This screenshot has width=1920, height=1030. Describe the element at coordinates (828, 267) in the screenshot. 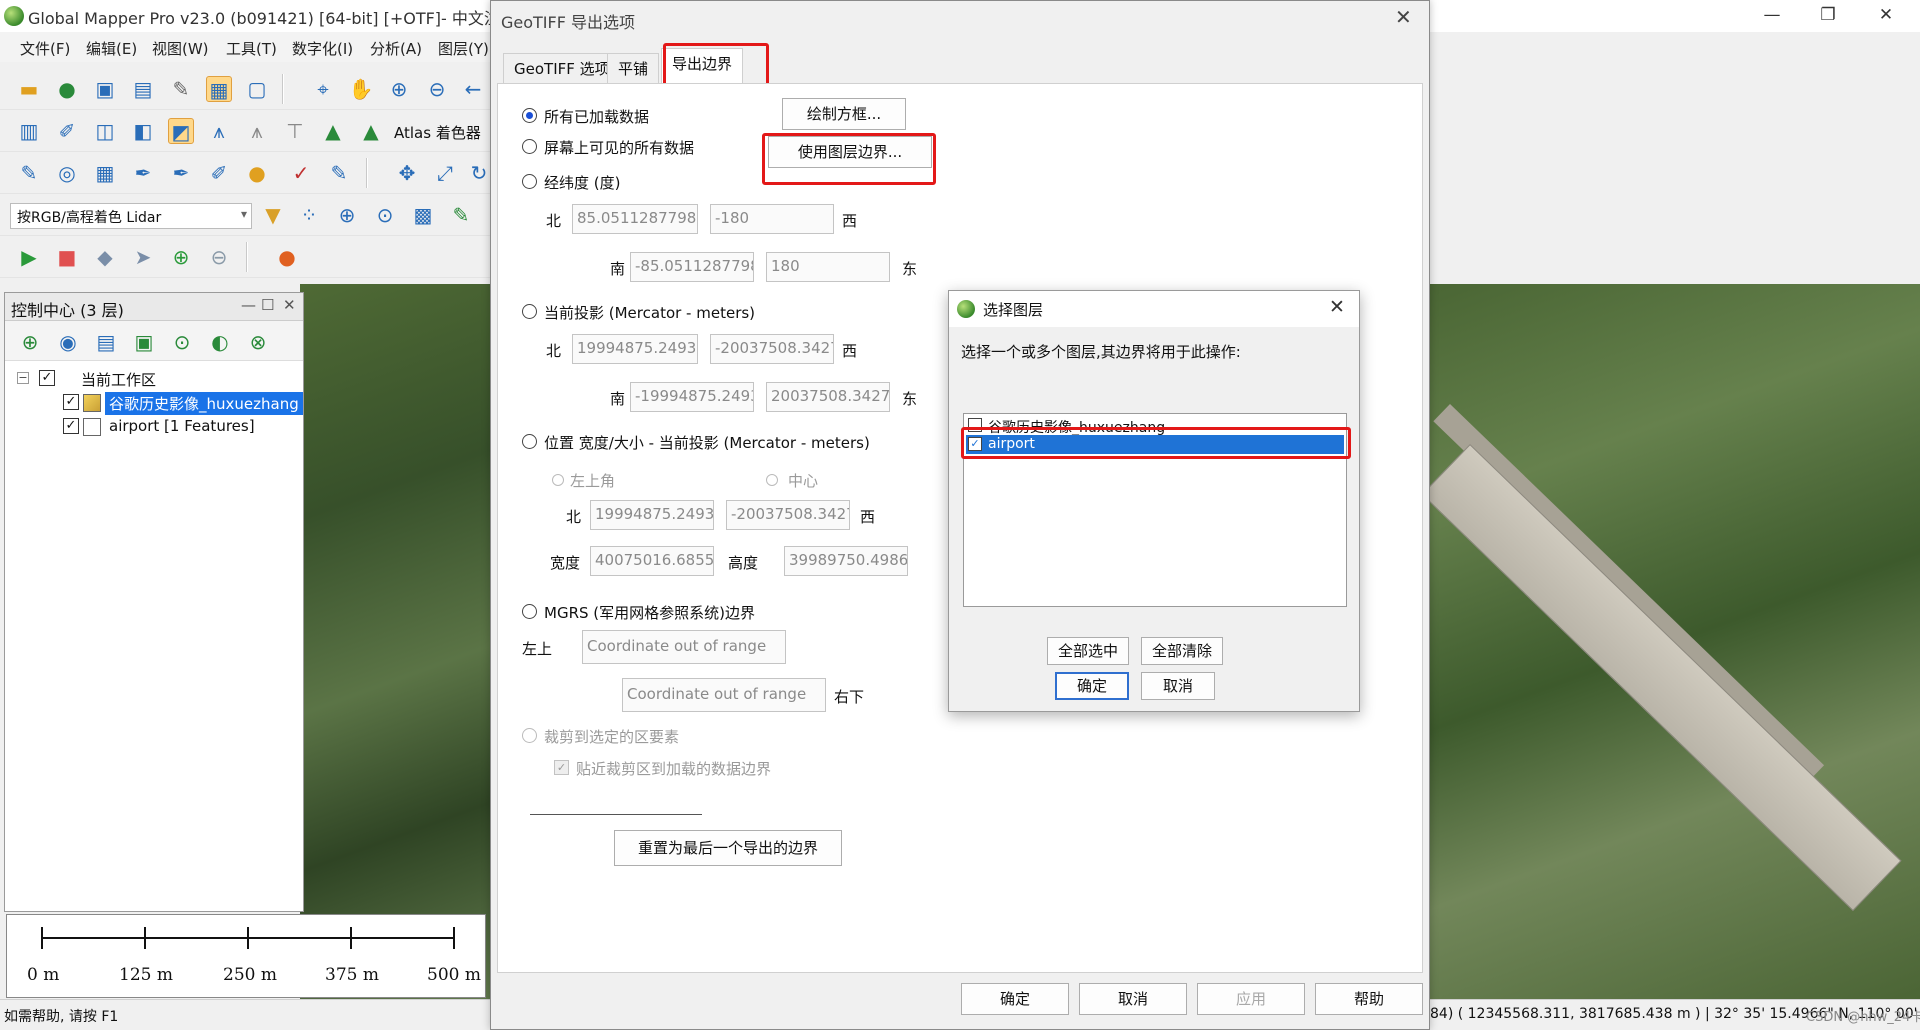

I see `latlon-east-field: 180` at that location.